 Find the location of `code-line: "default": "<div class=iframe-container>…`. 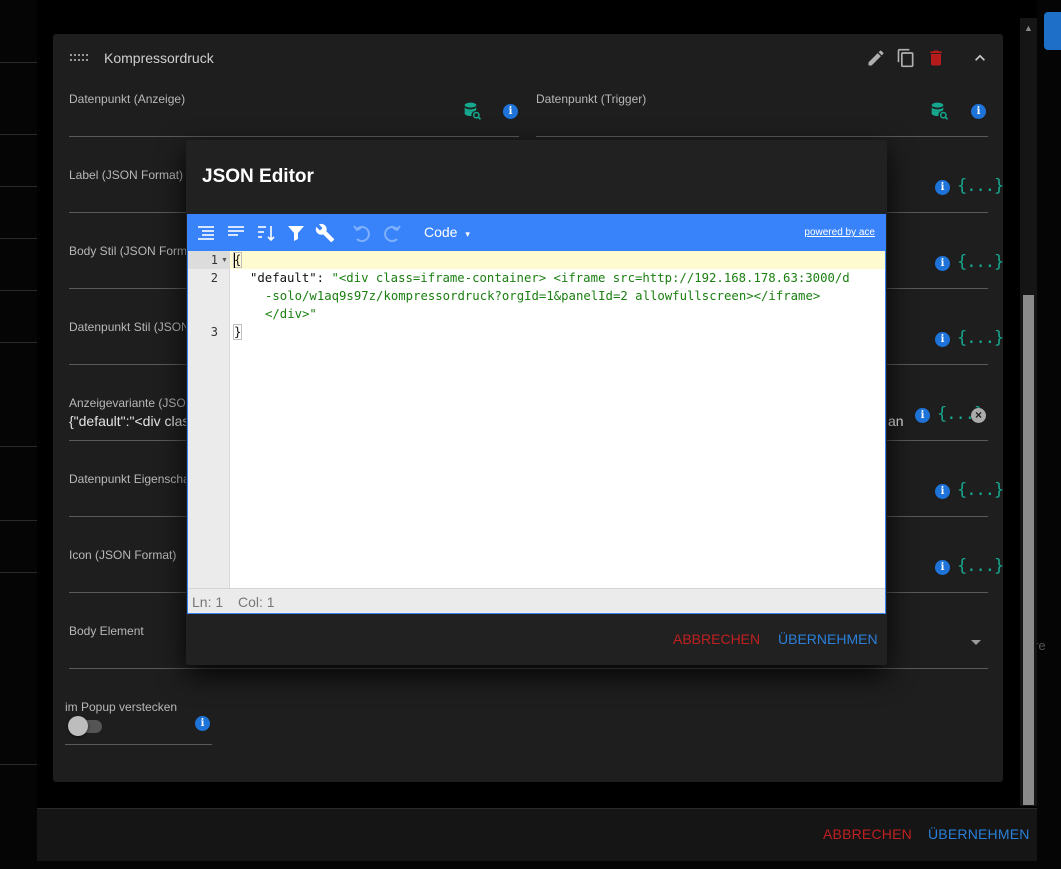

code-line: "default": "<div class=iframe-container>… is located at coordinates (550, 278).